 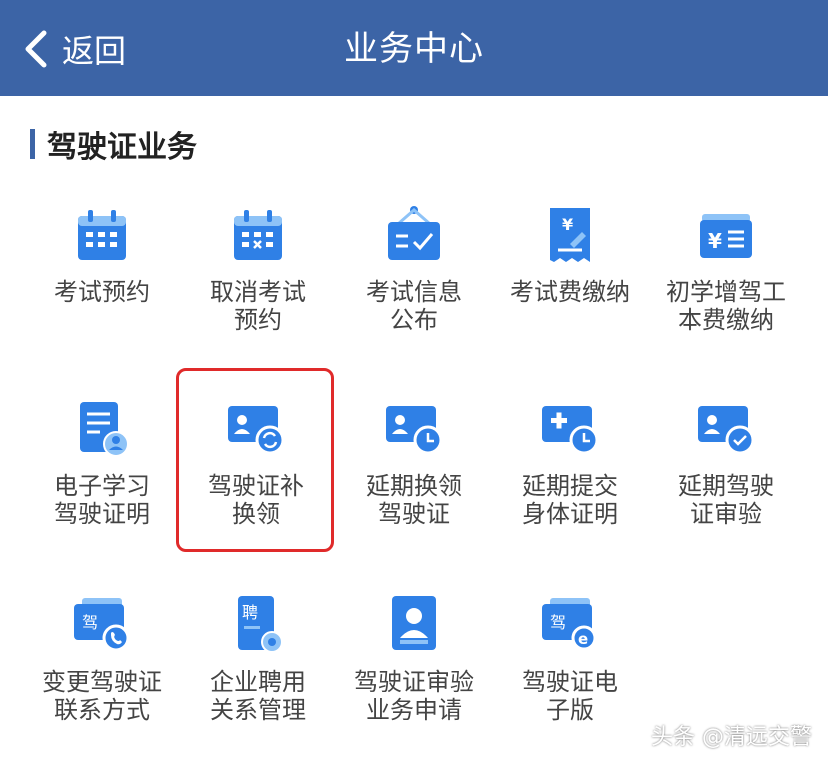 I want to click on tile-extend-health-certificate: 延期提交 身体证明, so click(x=570, y=473).